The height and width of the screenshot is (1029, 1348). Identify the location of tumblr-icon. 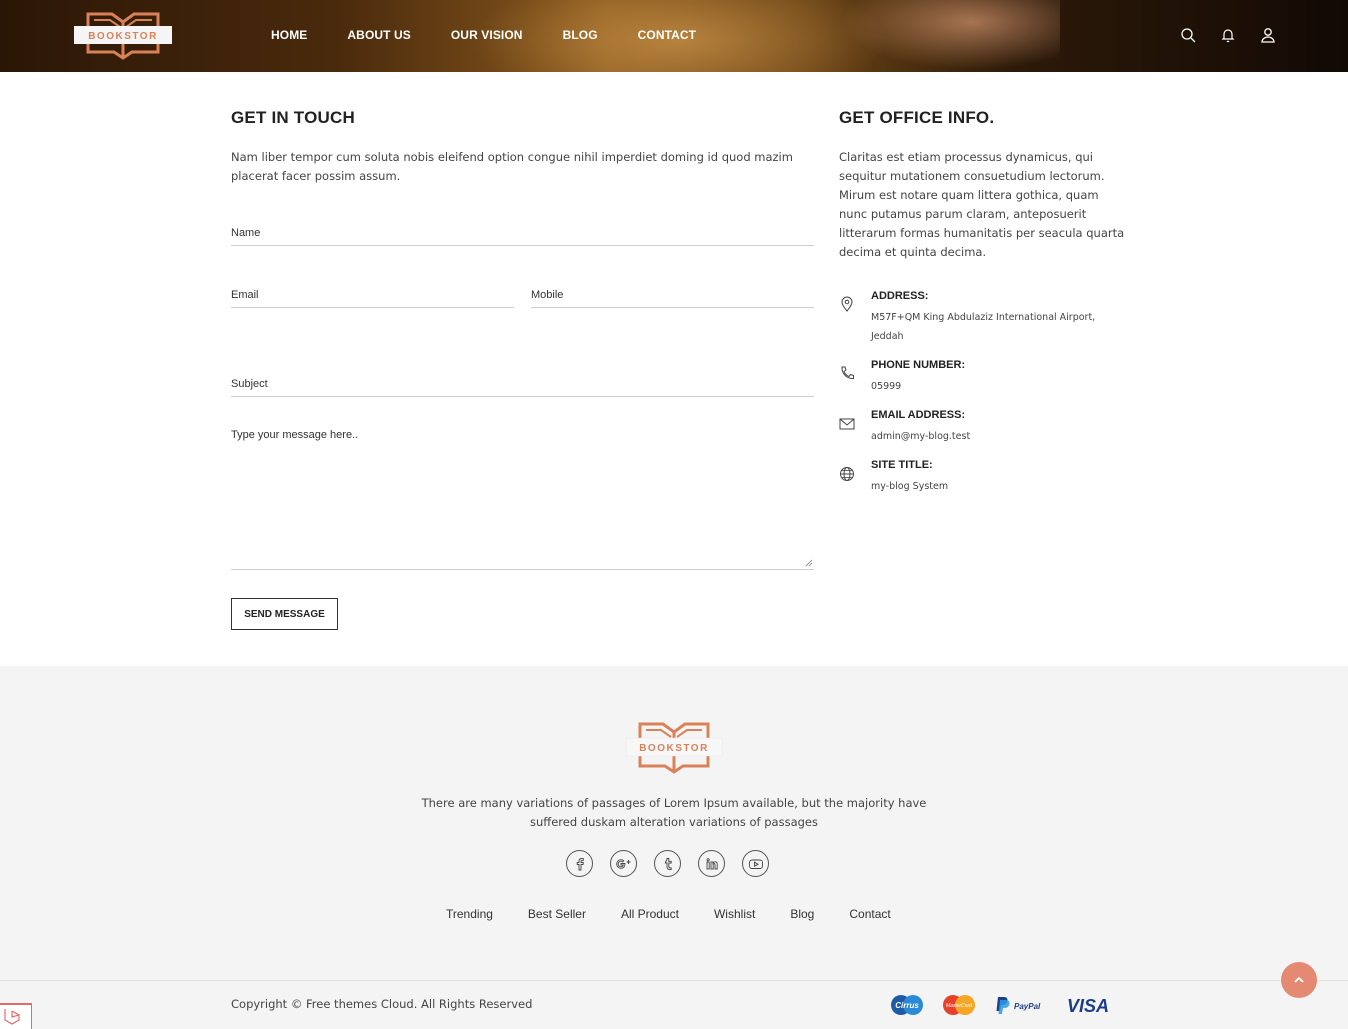
(667, 863).